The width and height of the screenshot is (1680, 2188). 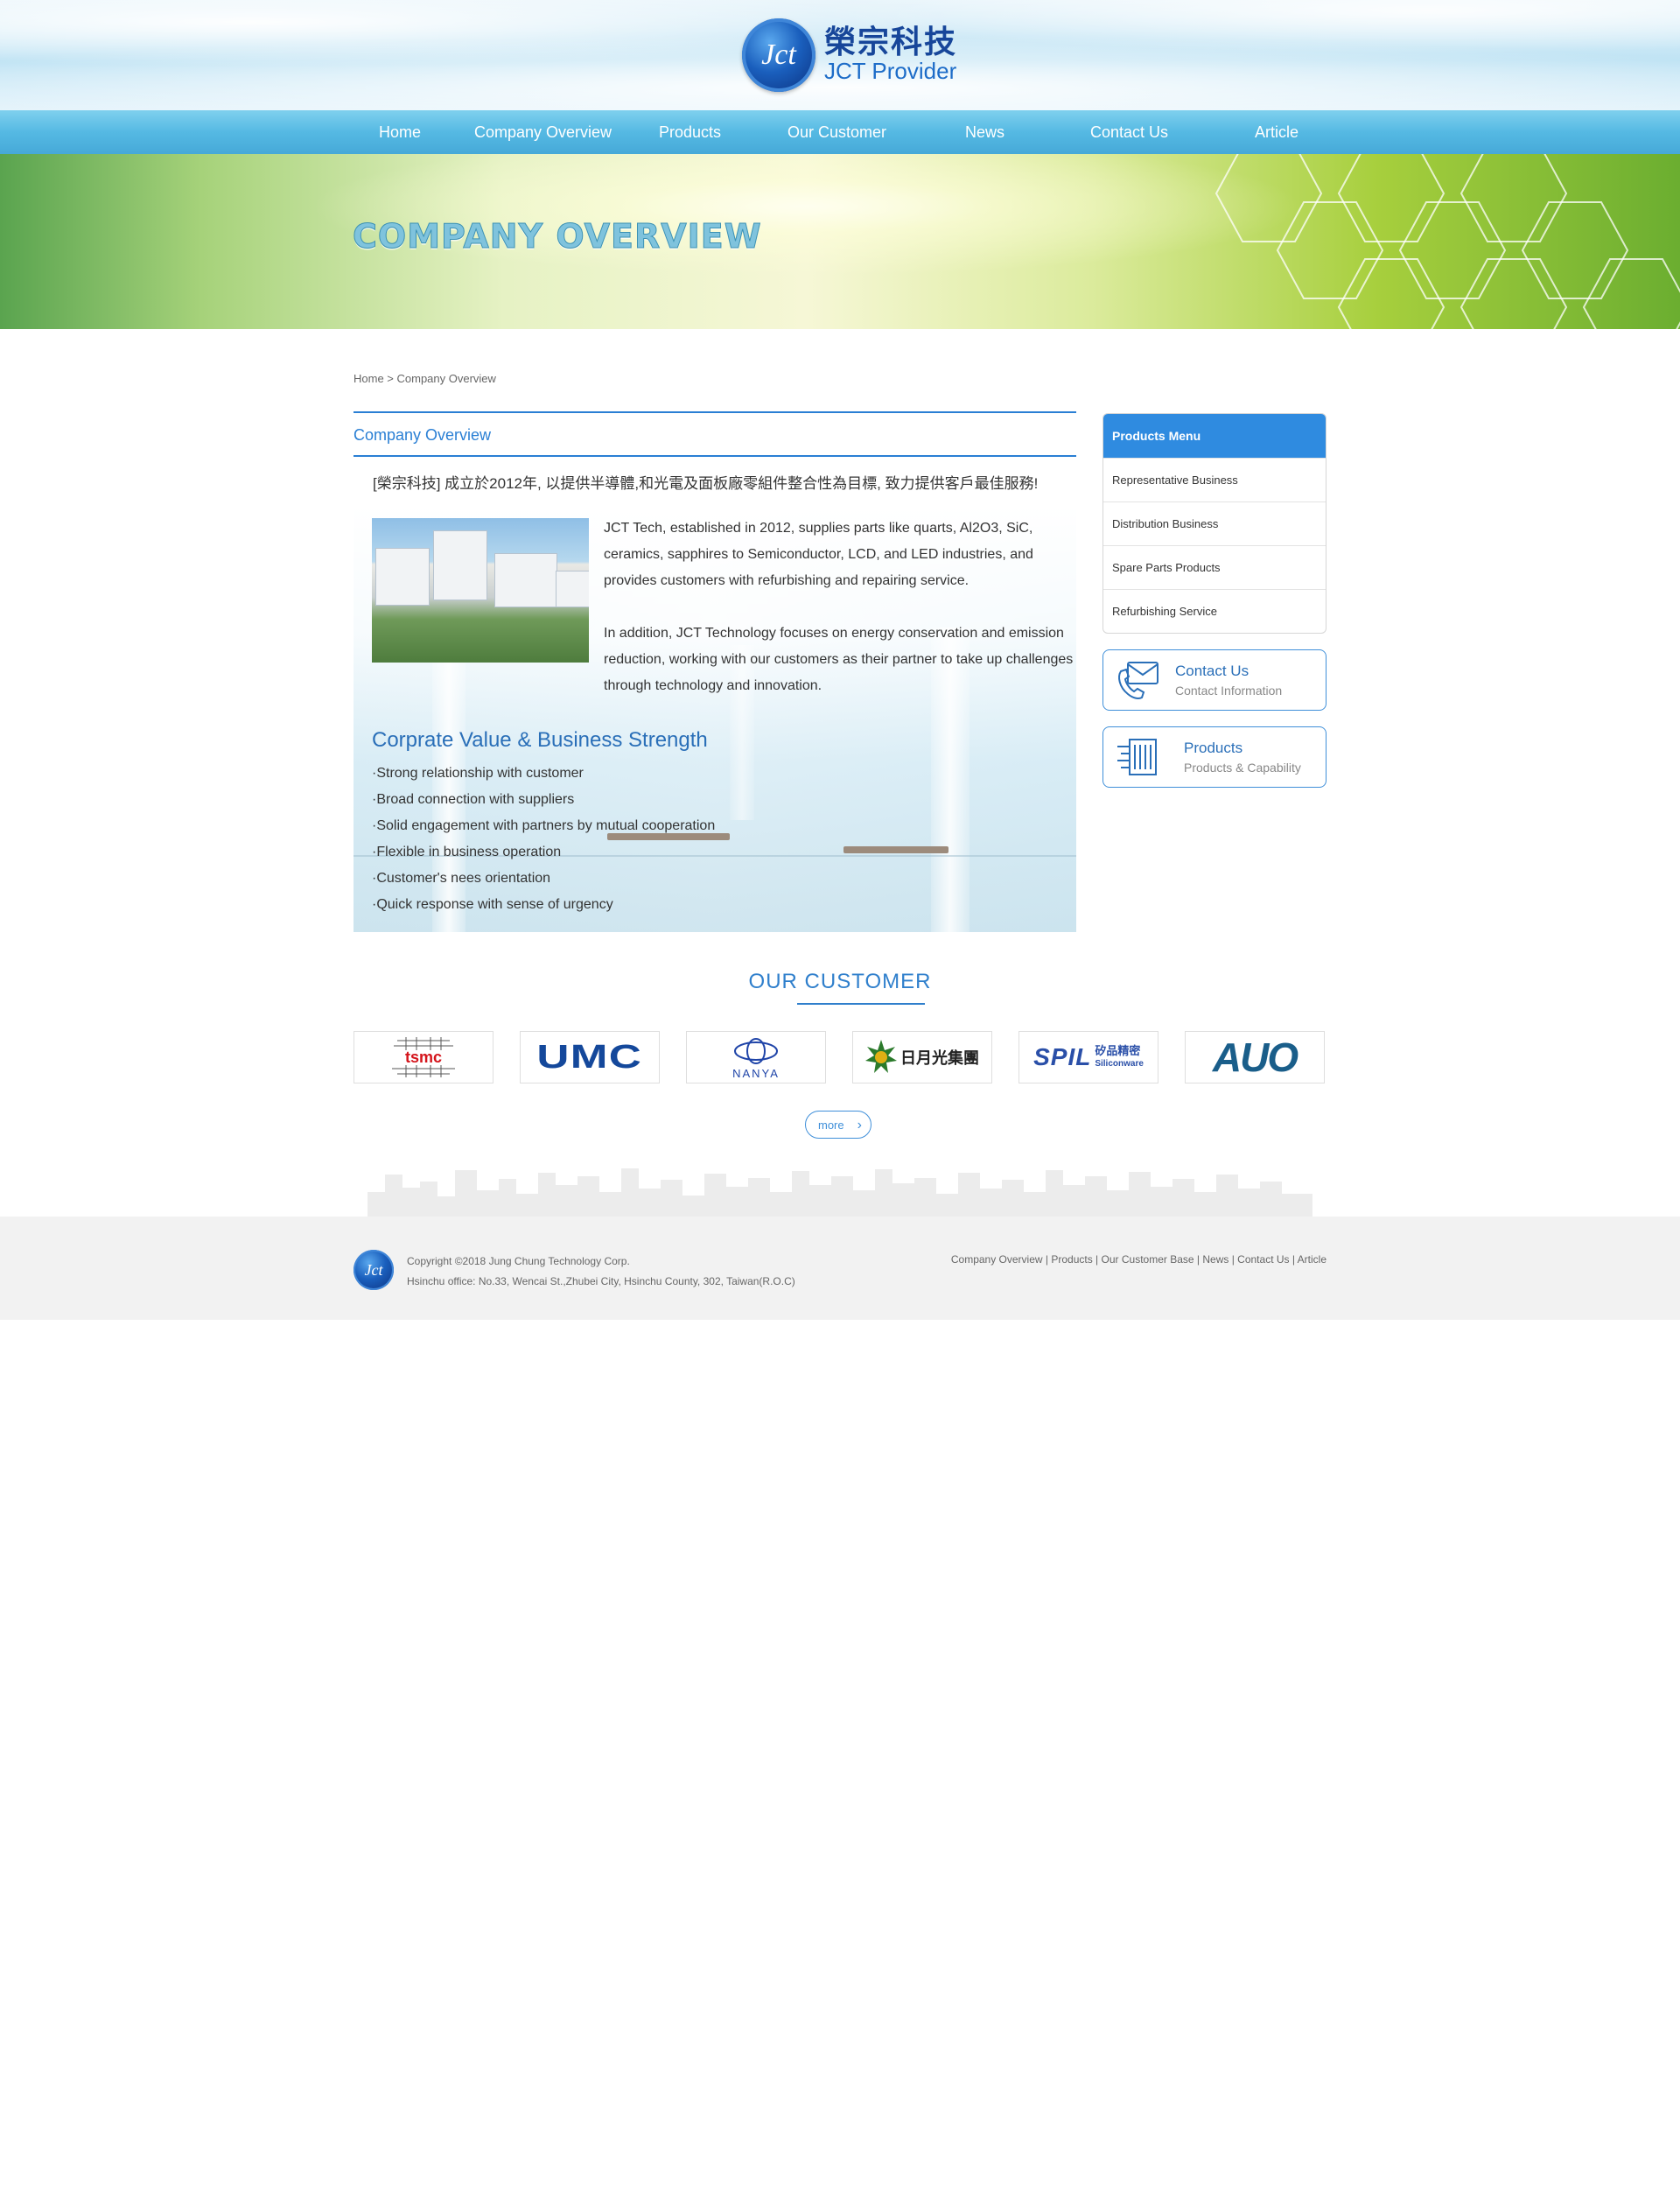 What do you see at coordinates (590, 1057) in the screenshot?
I see `customer-logo-umc: UMC` at bounding box center [590, 1057].